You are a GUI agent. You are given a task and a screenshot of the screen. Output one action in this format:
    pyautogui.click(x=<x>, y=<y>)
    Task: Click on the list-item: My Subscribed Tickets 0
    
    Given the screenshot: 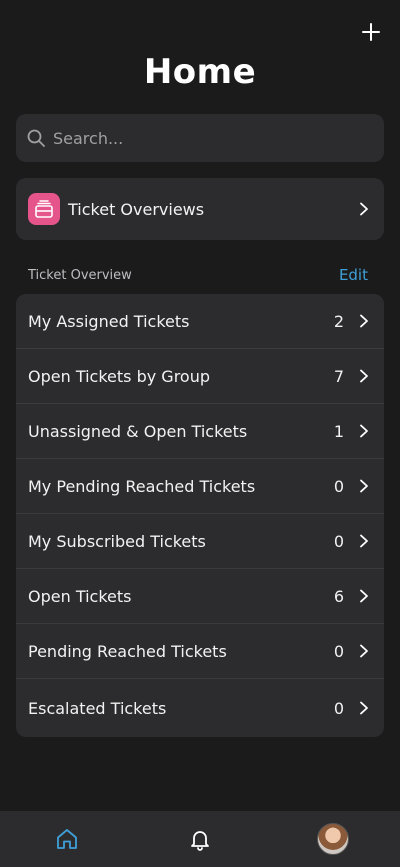 What is the action you would take?
    pyautogui.click(x=200, y=541)
    